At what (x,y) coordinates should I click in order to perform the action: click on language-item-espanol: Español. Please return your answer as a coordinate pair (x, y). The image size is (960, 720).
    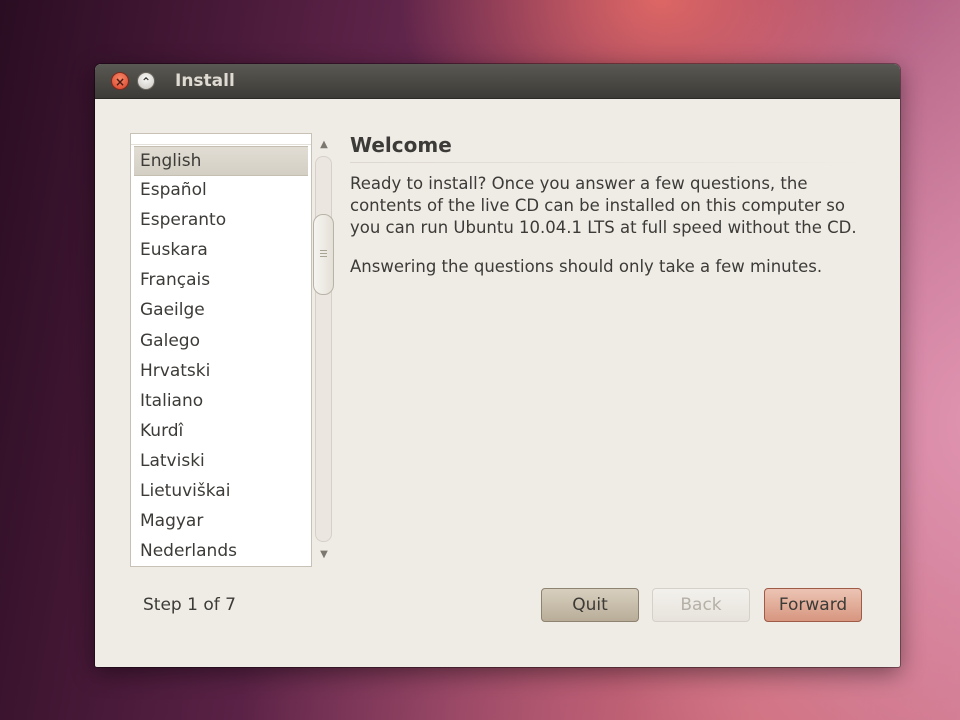
    Looking at the image, I should click on (221, 191).